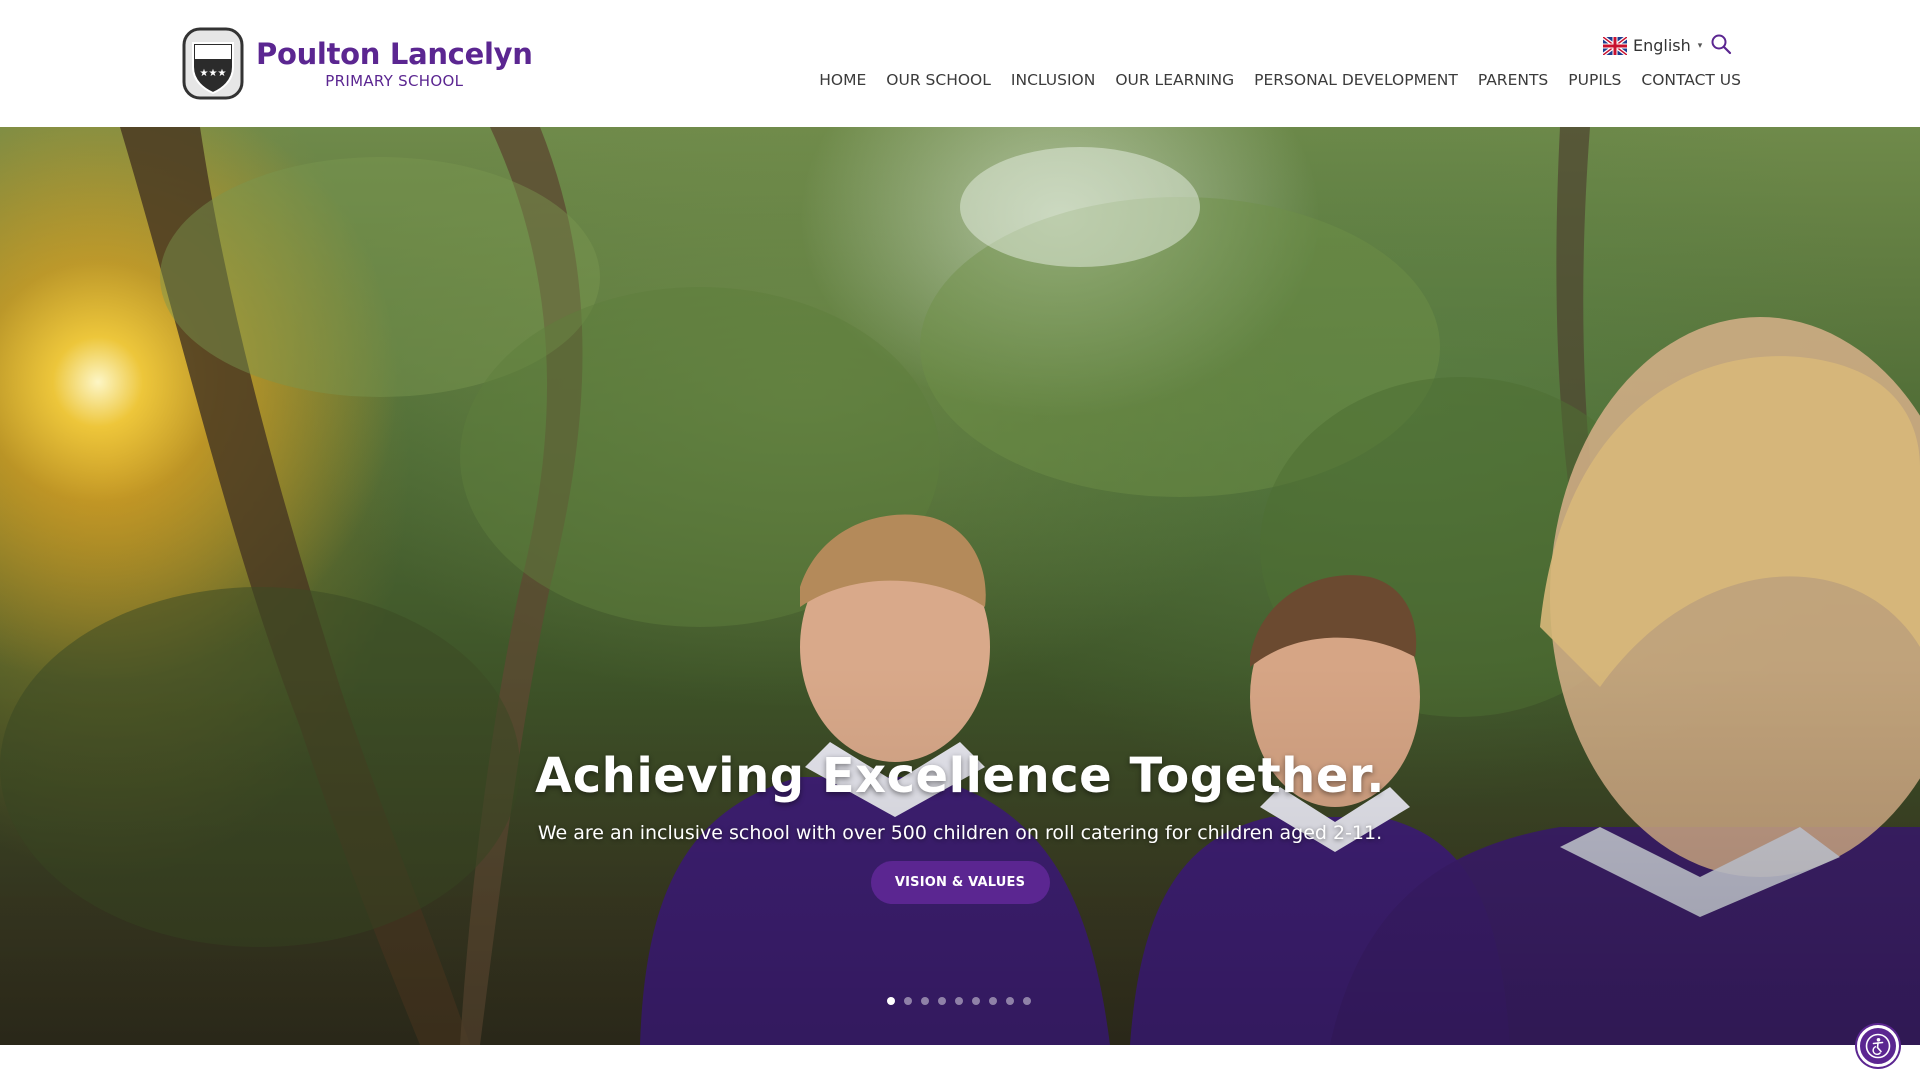 The width and height of the screenshot is (1920, 1080). What do you see at coordinates (394, 81) in the screenshot?
I see `school-subtitle: PRIMARY SCHOOL` at bounding box center [394, 81].